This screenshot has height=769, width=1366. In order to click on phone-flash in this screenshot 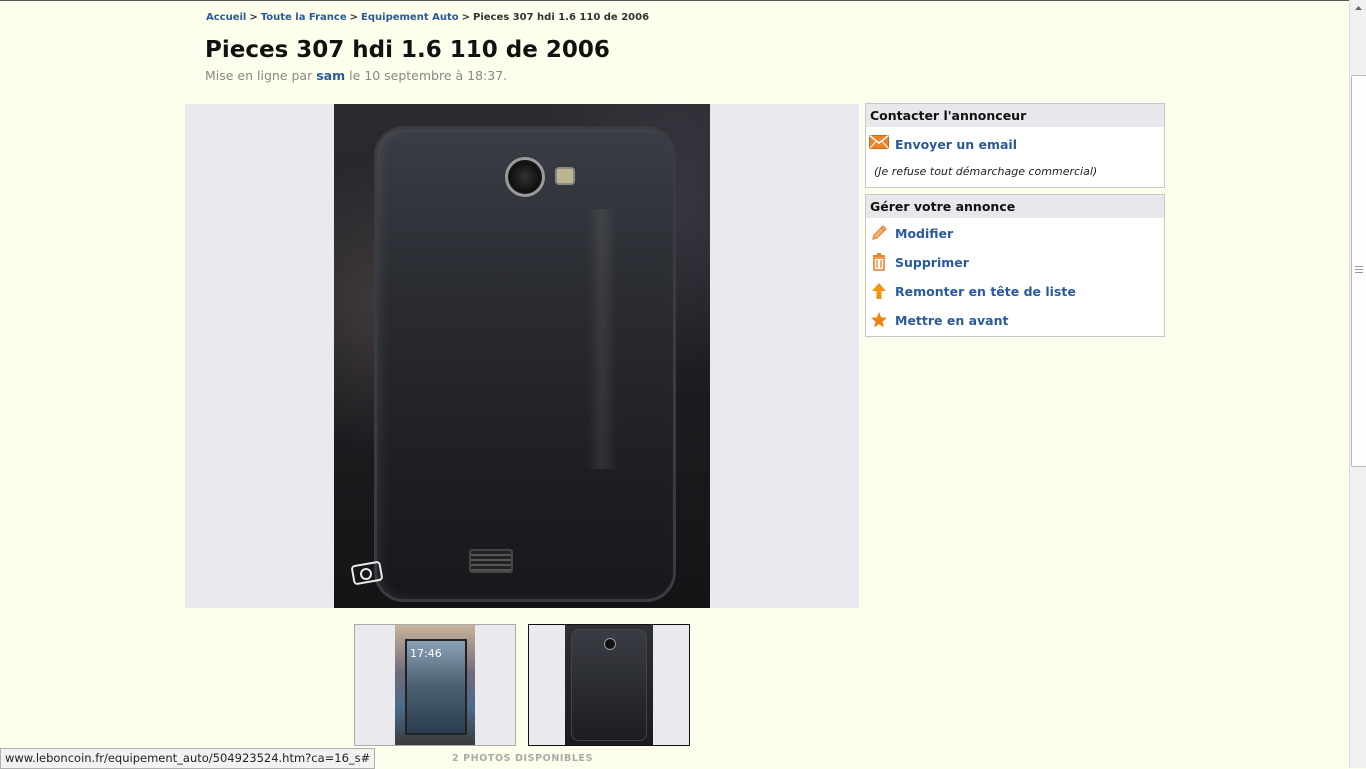, I will do `click(565, 176)`.